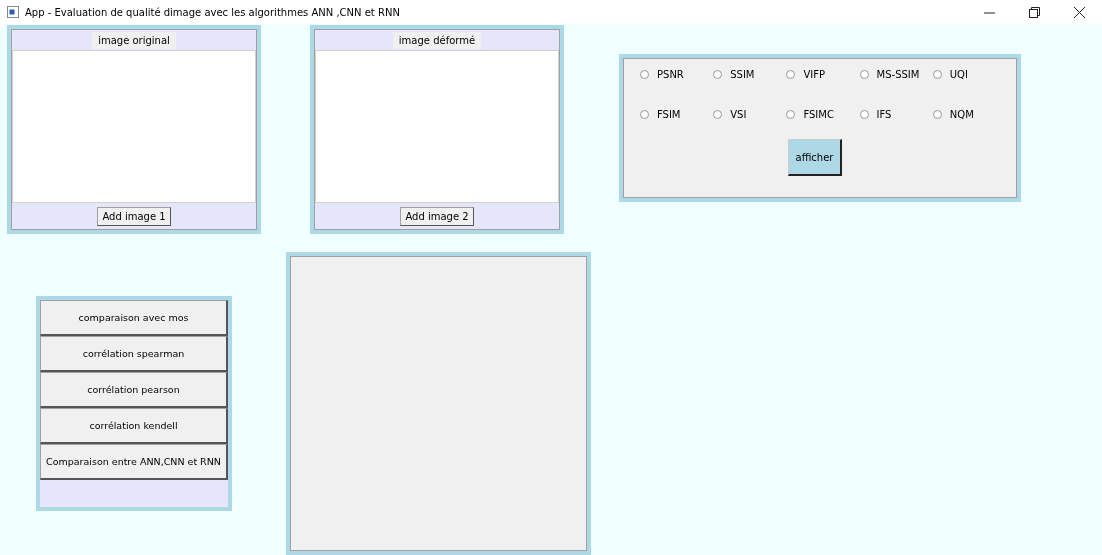 This screenshot has height=555, width=1102. Describe the element at coordinates (896, 74) in the screenshot. I see `radio-option: MS-SSIM` at that location.